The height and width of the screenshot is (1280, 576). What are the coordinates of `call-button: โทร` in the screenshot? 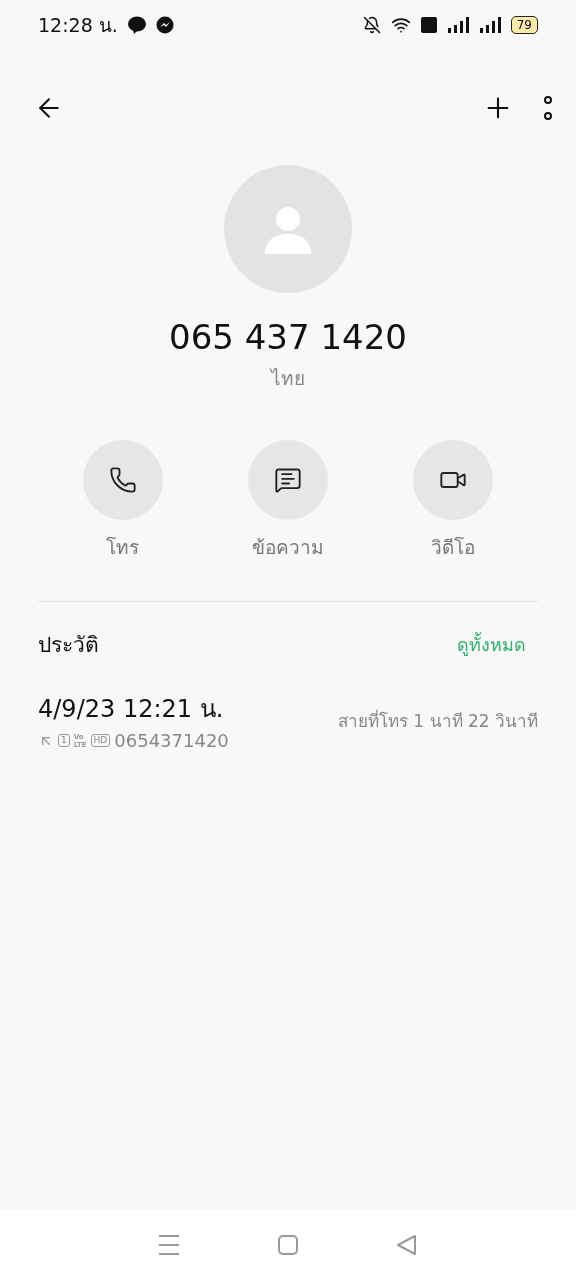 It's located at (122, 501).